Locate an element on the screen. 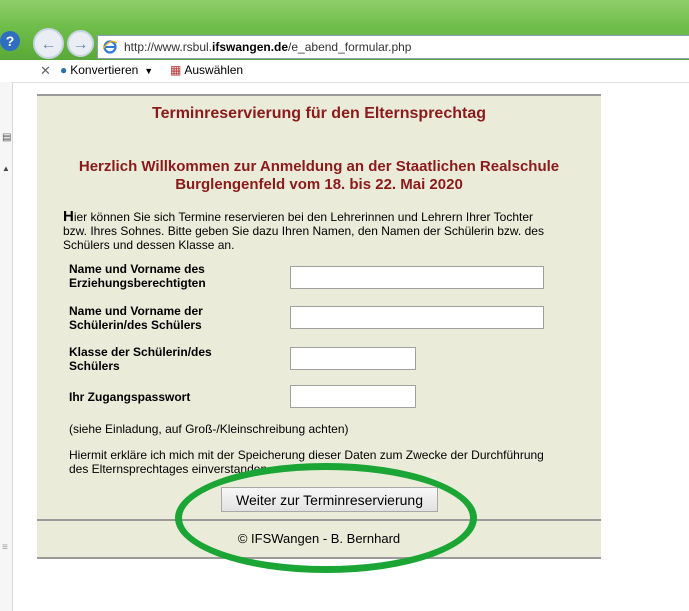  class-label: Klasse der Schülerin/des Schülers is located at coordinates (140, 359).